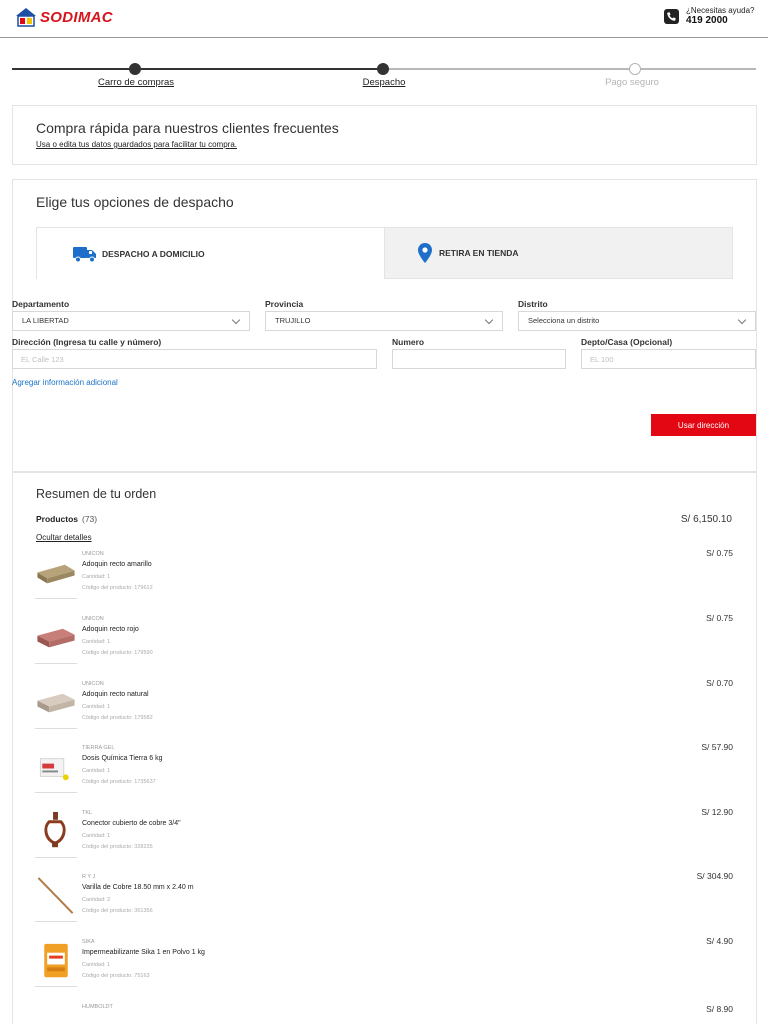 This screenshot has width=768, height=1024. I want to click on item-brand: R Y J, so click(89, 877).